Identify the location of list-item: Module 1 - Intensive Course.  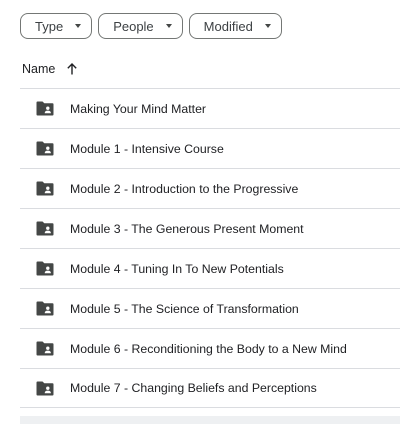
(210, 148).